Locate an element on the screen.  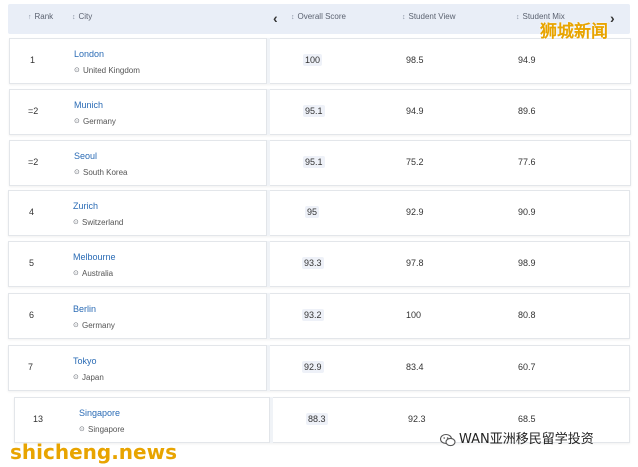
city-link: Melbourne is located at coordinates (94, 257).